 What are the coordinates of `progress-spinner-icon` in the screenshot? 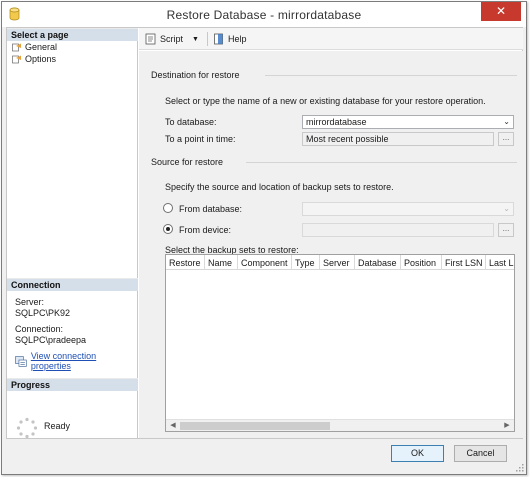 It's located at (27, 428).